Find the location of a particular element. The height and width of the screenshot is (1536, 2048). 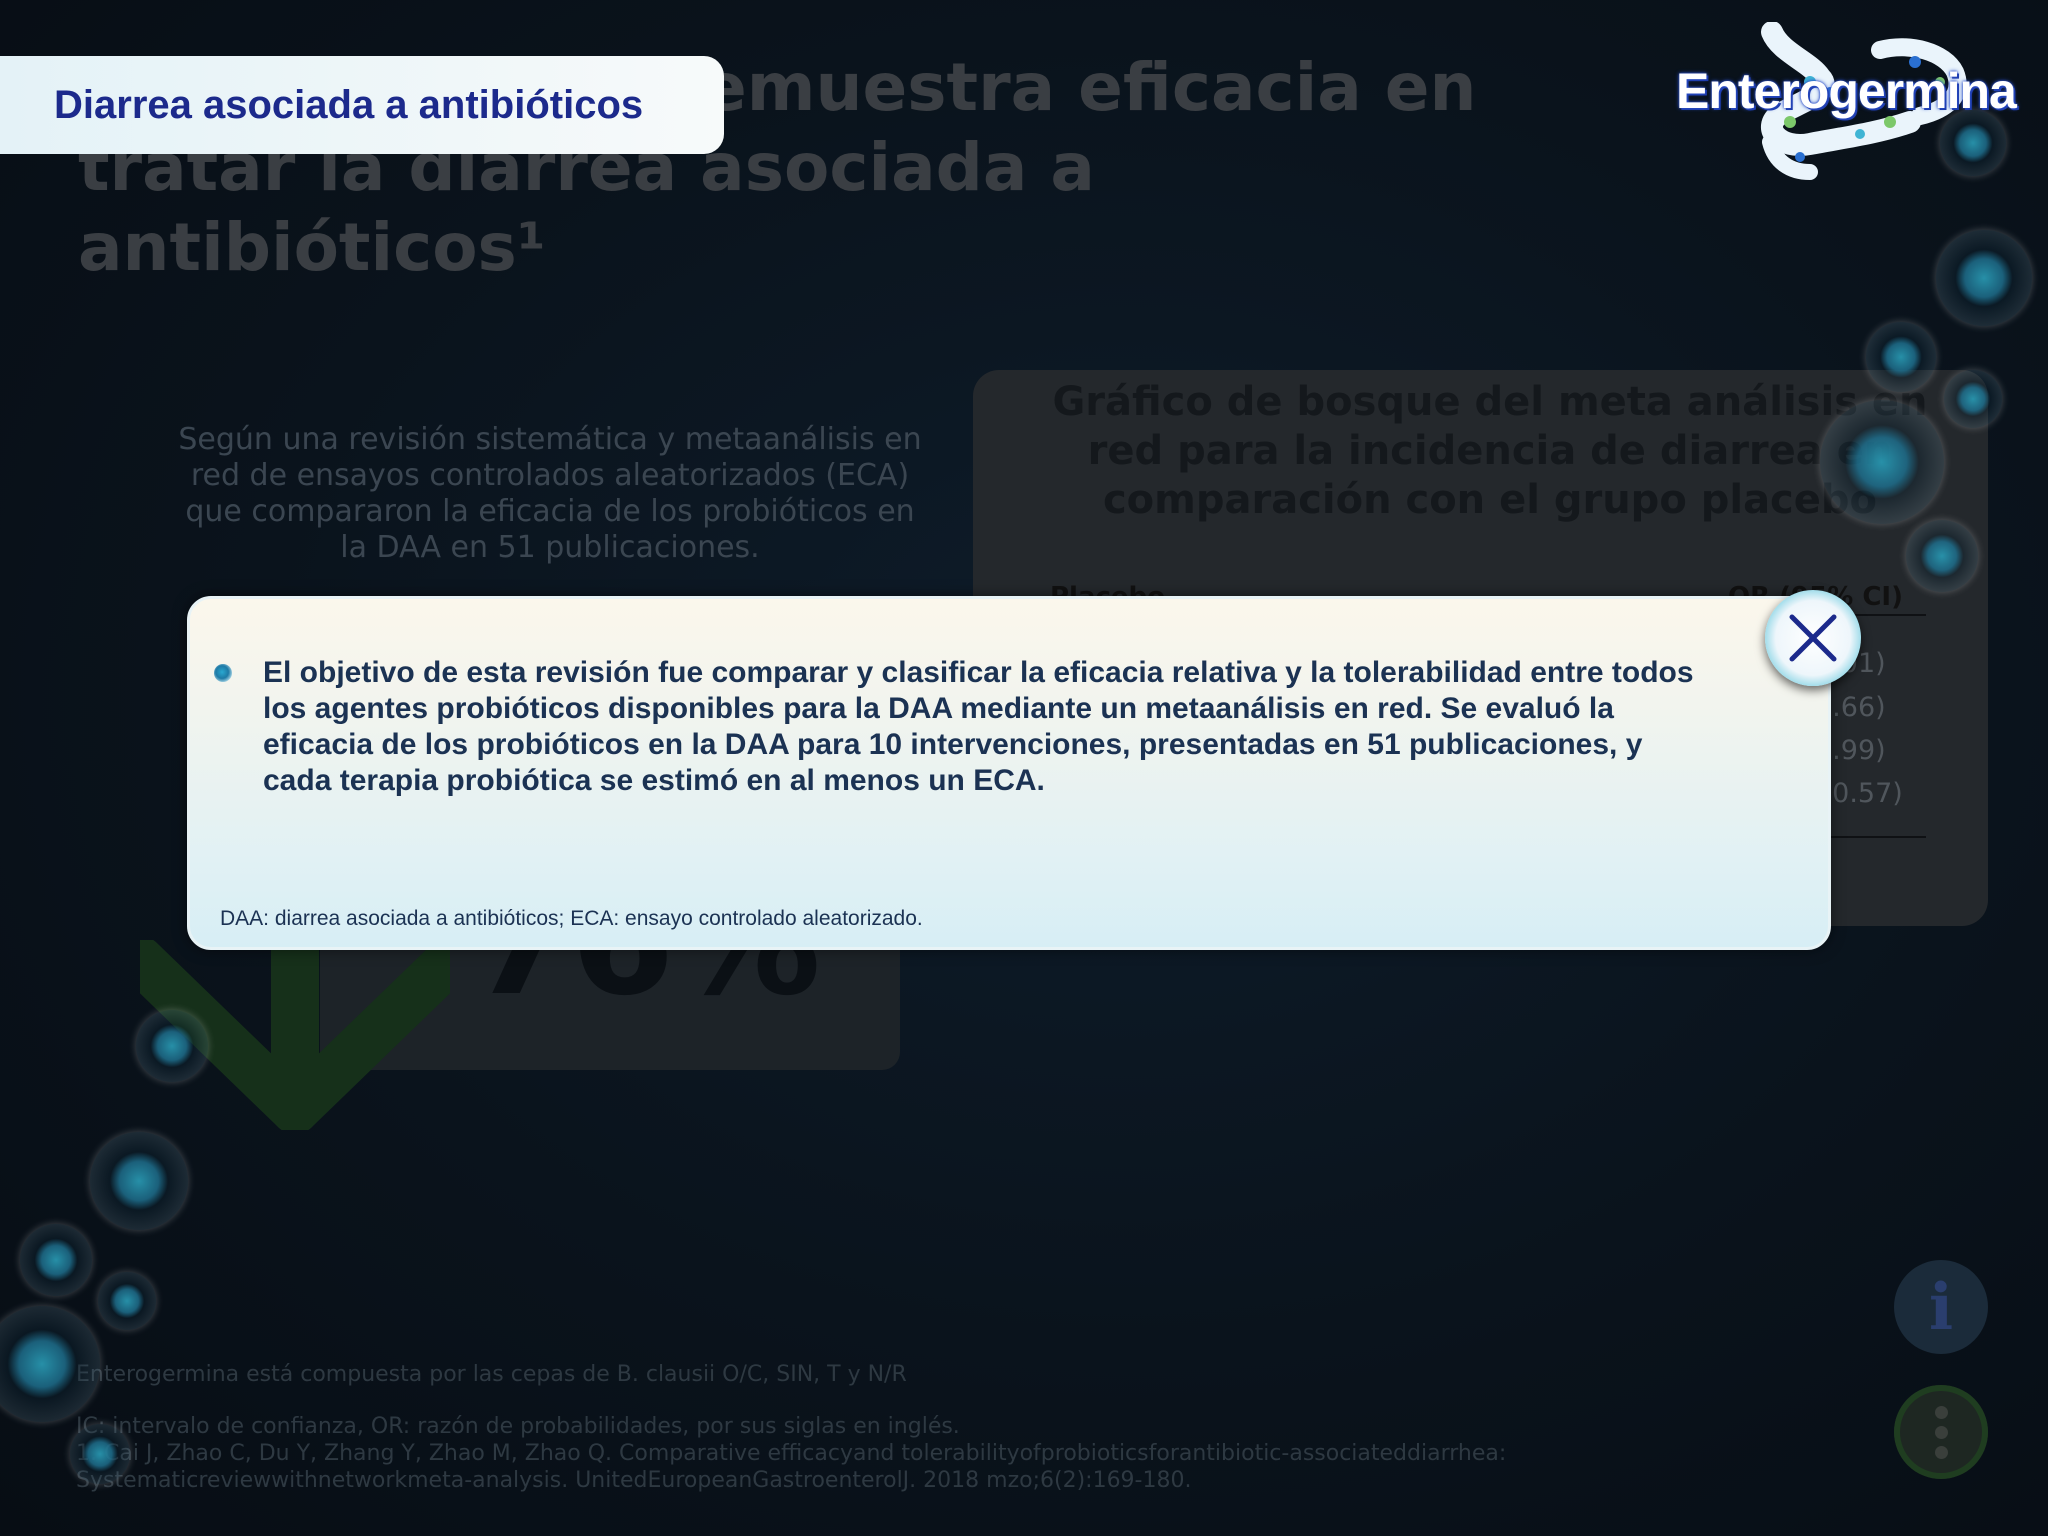

info-icon: i is located at coordinates (1941, 1307).